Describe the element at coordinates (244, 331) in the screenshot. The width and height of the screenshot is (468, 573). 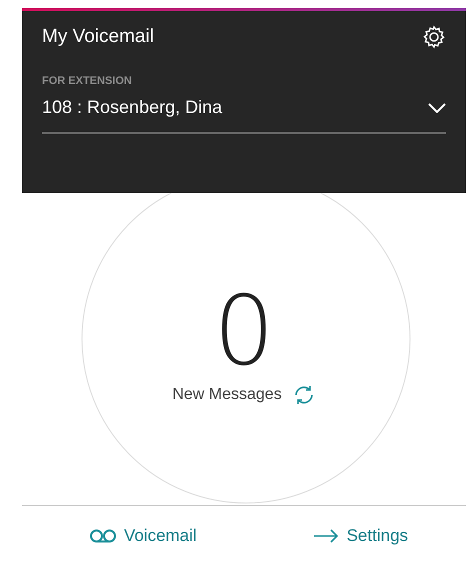
I see `message-count: 0` at that location.